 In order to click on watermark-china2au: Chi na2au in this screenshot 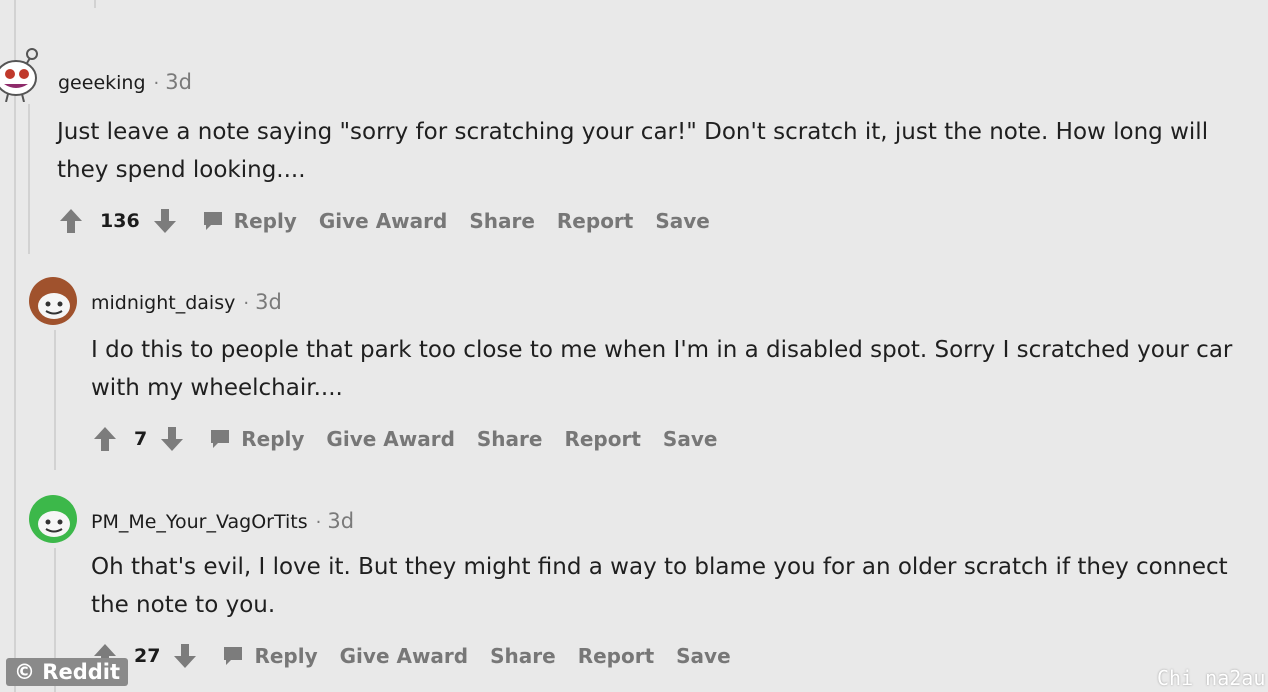, I will do `click(1211, 678)`.